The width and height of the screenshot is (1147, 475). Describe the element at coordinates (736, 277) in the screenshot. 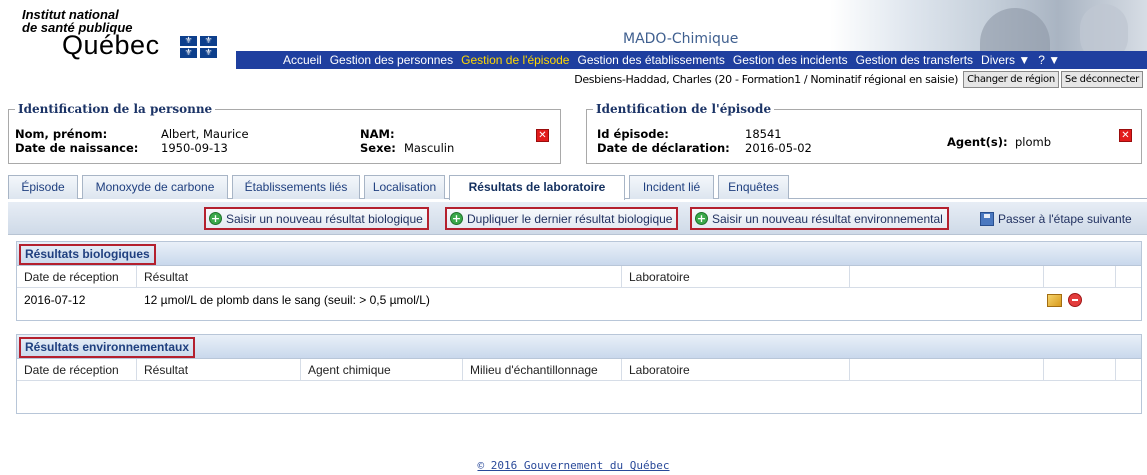

I see `bio-col-lab: Laboratoire` at that location.